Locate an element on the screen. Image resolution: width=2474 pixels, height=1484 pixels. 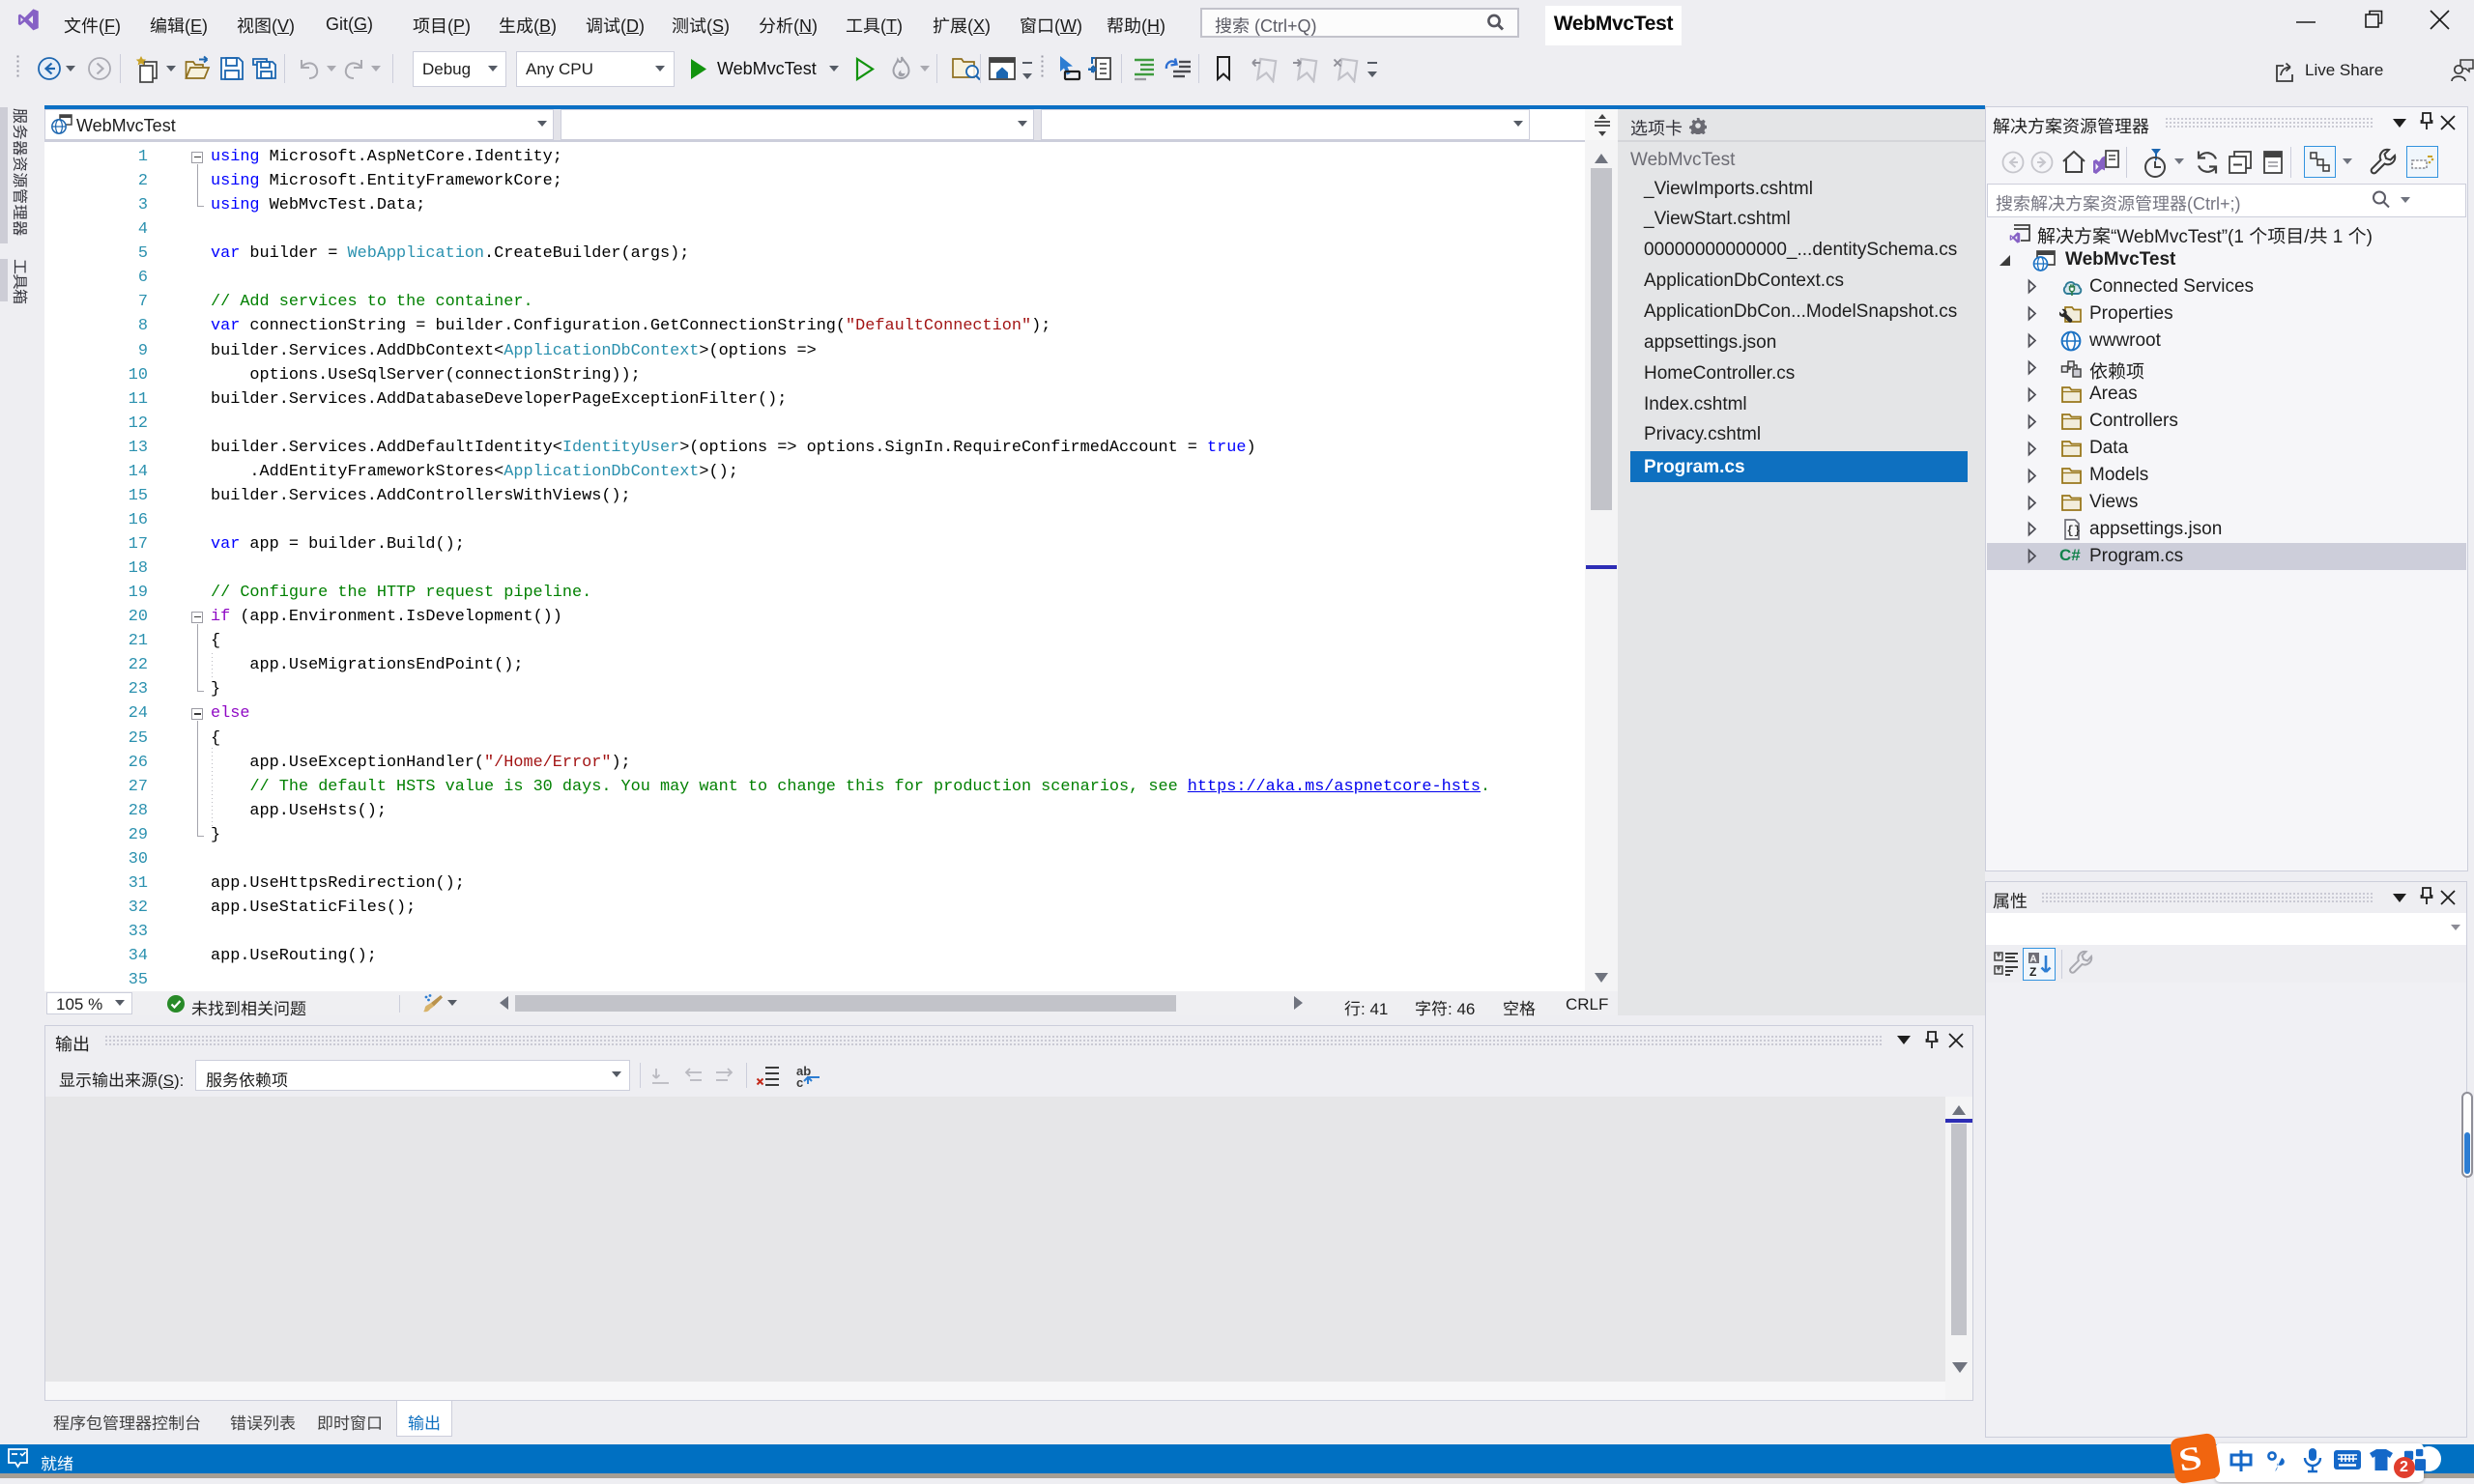
svg-text: c is located at coordinates (800, 1082).